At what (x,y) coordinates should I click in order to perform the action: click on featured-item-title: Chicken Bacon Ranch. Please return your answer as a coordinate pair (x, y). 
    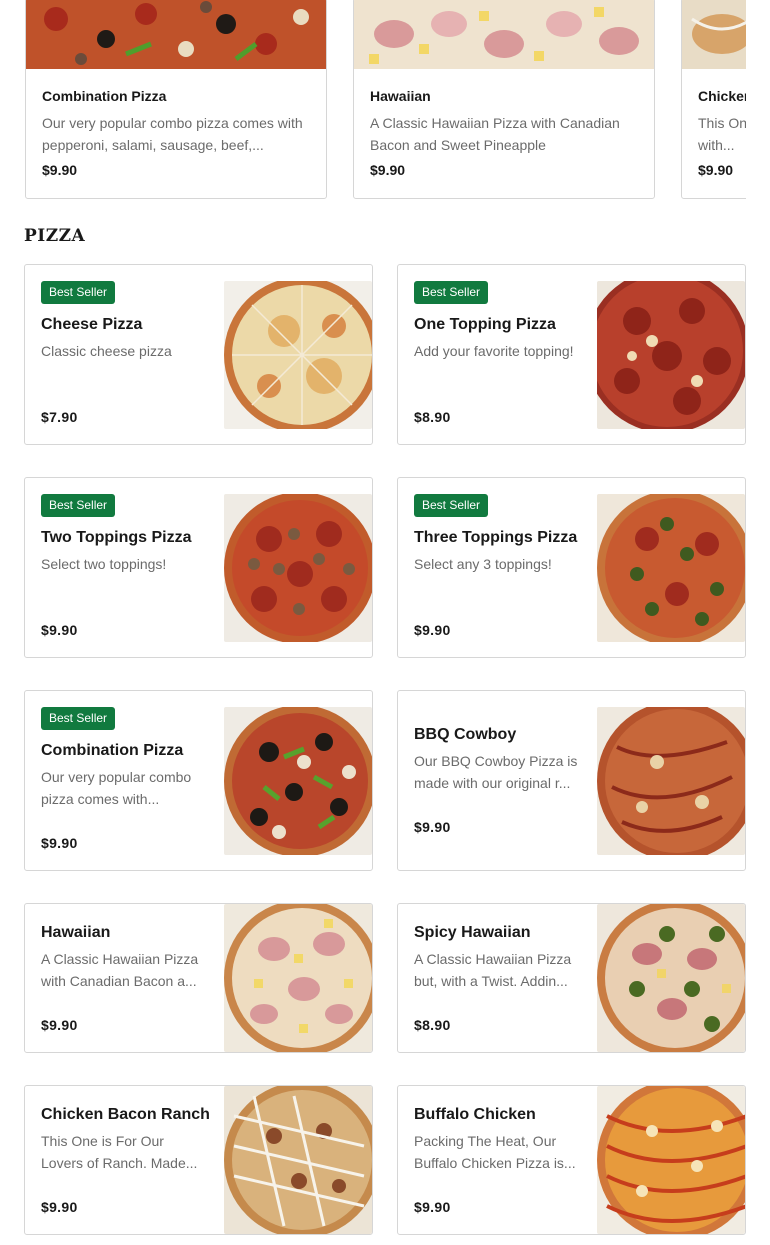
    Looking at the image, I should click on (722, 96).